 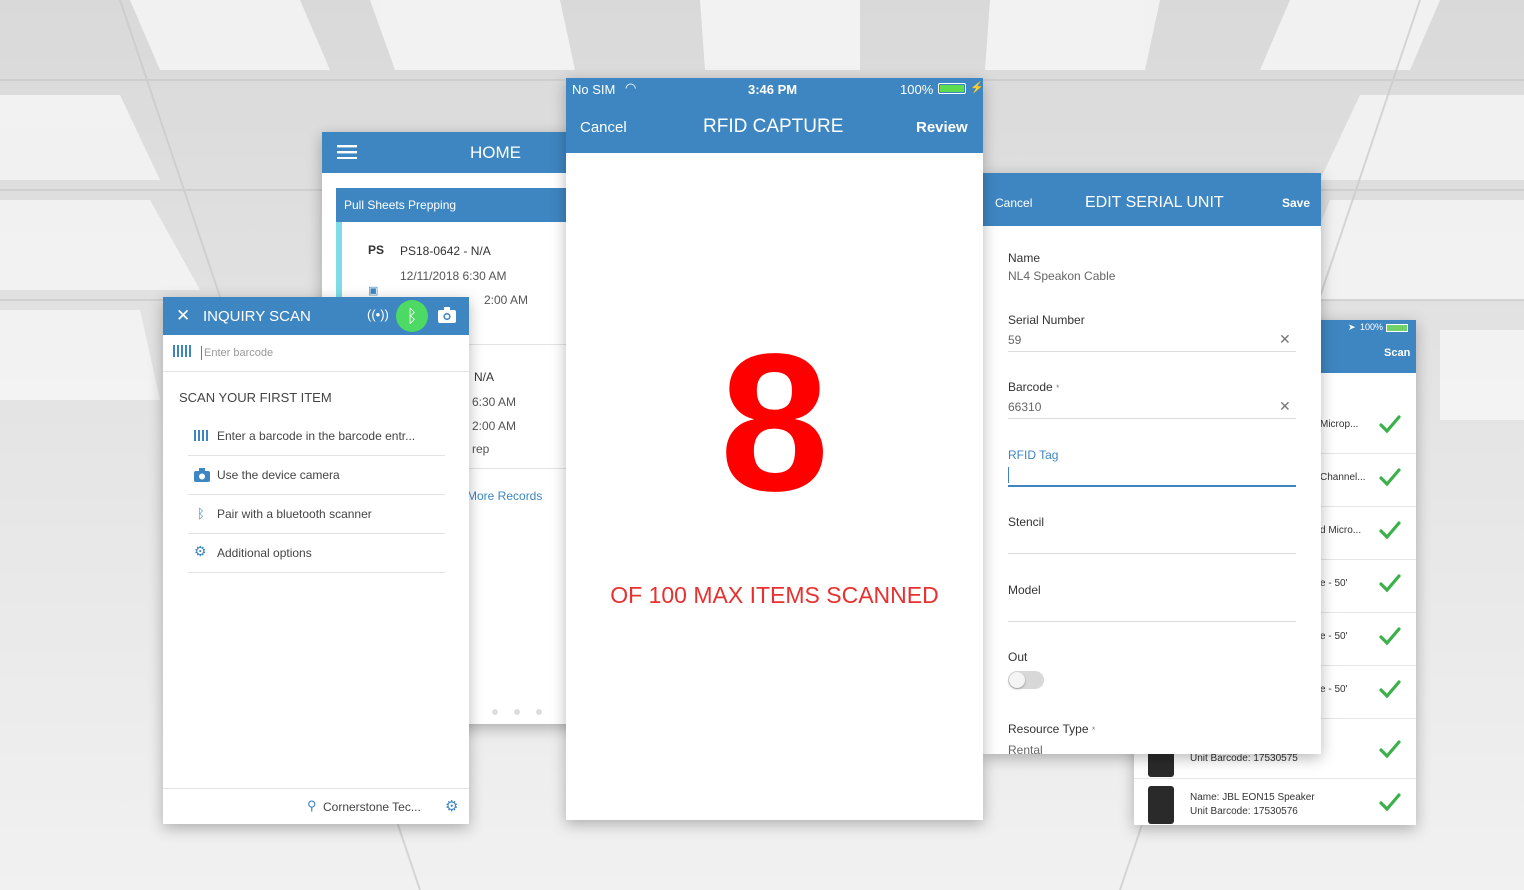 I want to click on scan-count: 8, so click(x=774, y=422).